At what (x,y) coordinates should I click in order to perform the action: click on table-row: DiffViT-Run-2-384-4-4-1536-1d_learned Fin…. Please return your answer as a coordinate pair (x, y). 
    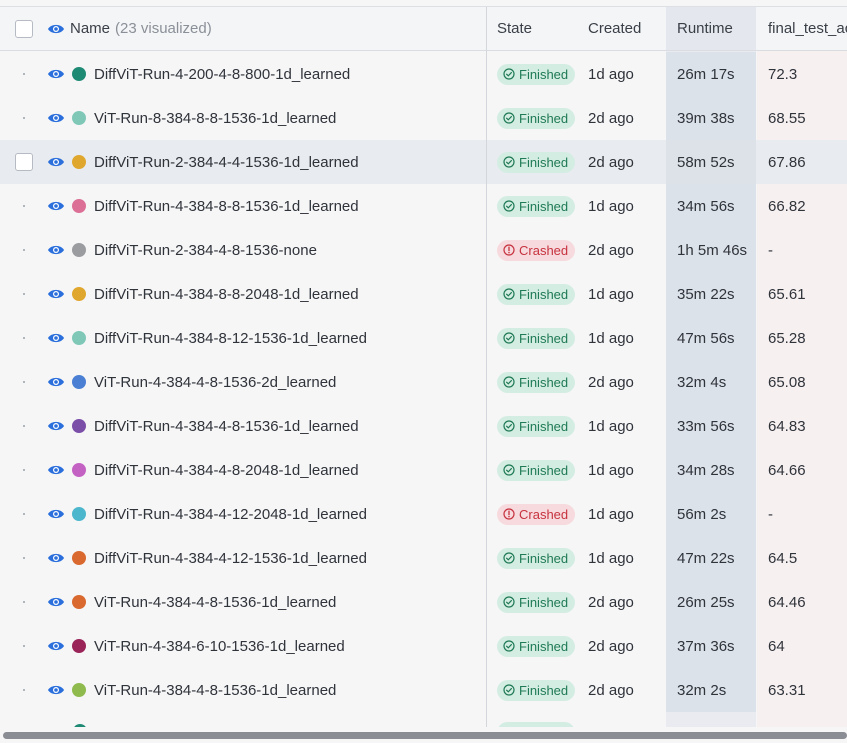
    Looking at the image, I should click on (423, 162).